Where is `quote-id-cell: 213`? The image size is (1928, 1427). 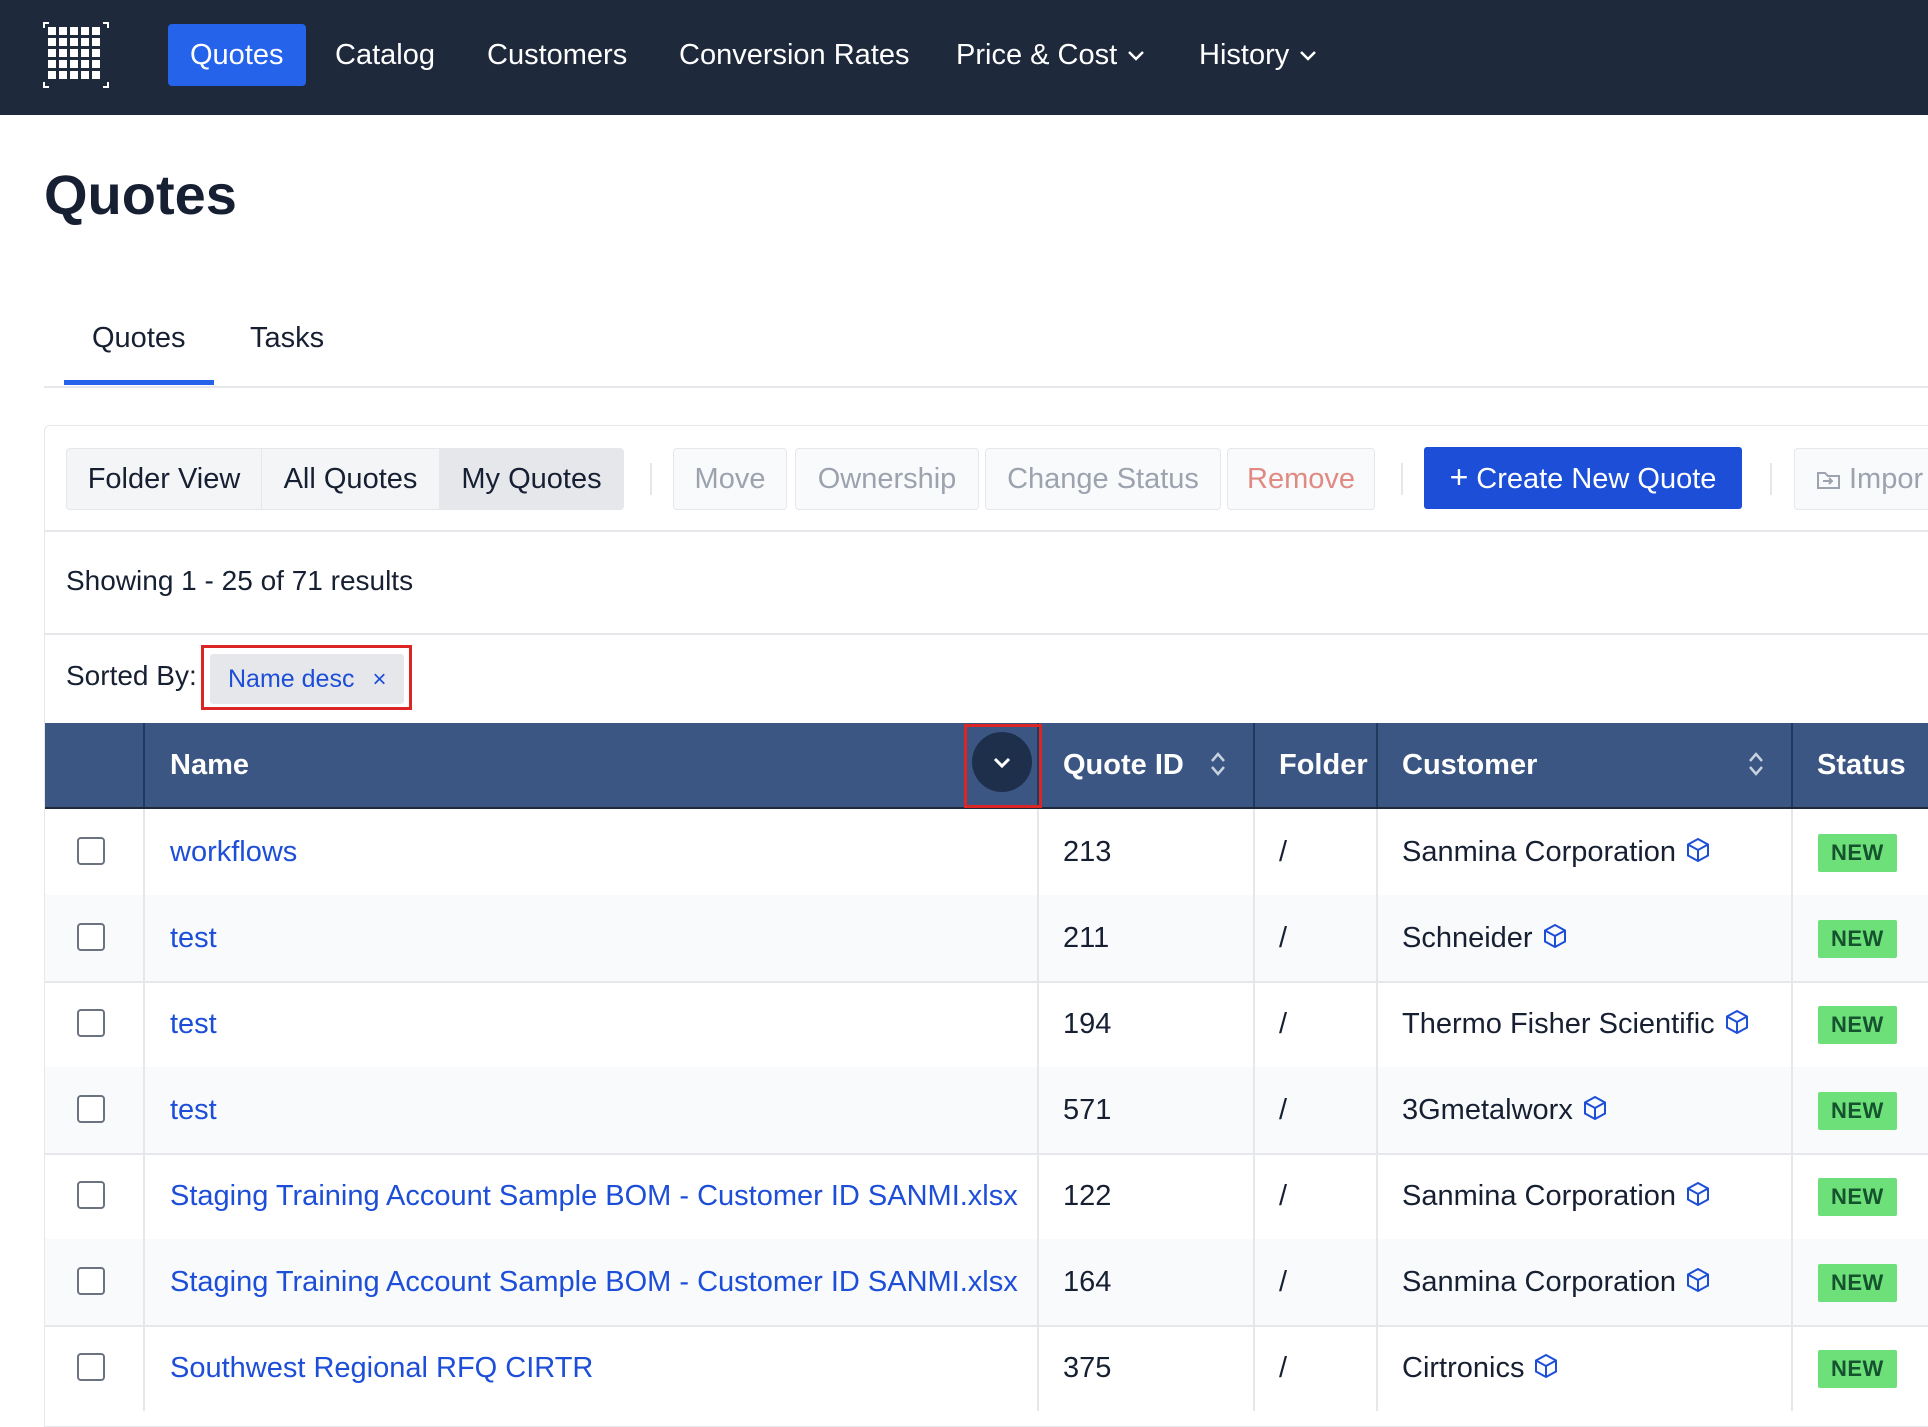 quote-id-cell: 213 is located at coordinates (1087, 852).